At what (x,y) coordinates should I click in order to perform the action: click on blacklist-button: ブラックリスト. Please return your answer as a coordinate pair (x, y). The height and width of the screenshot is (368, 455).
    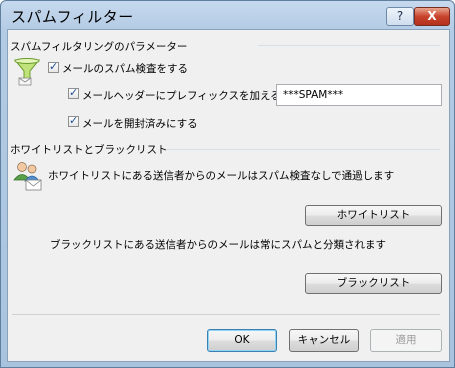
    Looking at the image, I should click on (373, 283).